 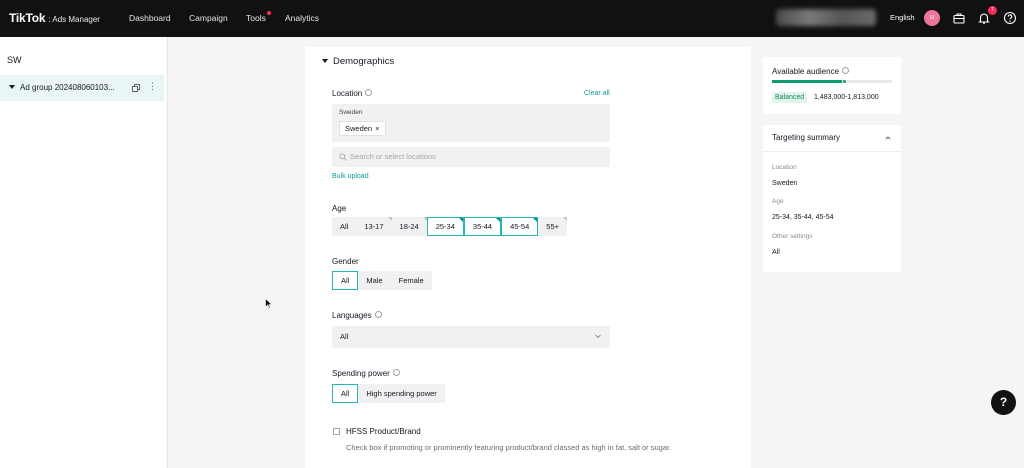 What do you see at coordinates (959, 18) in the screenshot?
I see `briefcase-icon` at bounding box center [959, 18].